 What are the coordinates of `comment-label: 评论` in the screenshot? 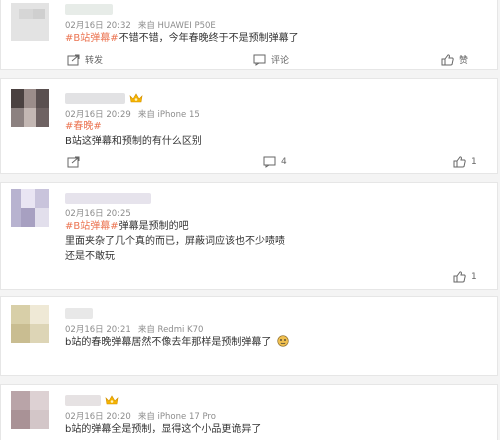 It's located at (280, 61).